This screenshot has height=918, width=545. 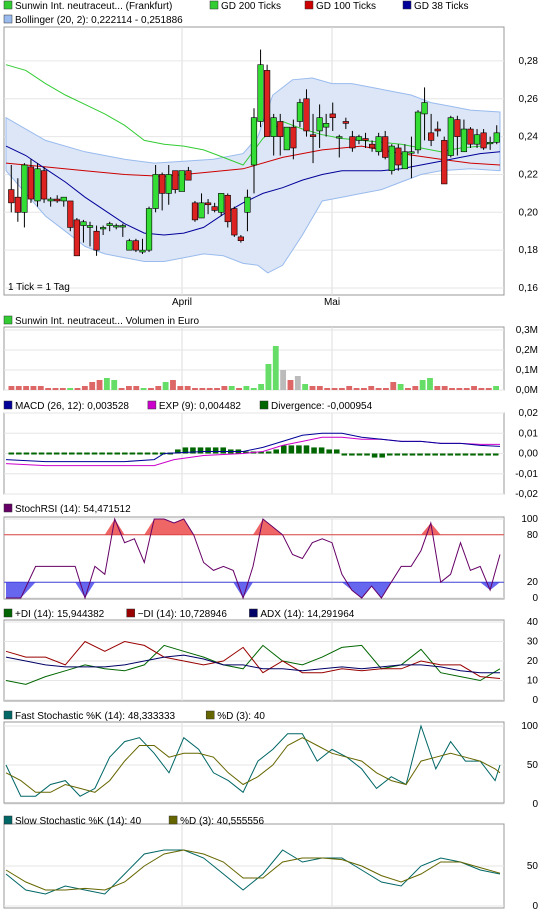 What do you see at coordinates (93, 6) in the screenshot?
I see `legend-label: Sunwin Int. neutraceut... (Frankfurt)` at bounding box center [93, 6].